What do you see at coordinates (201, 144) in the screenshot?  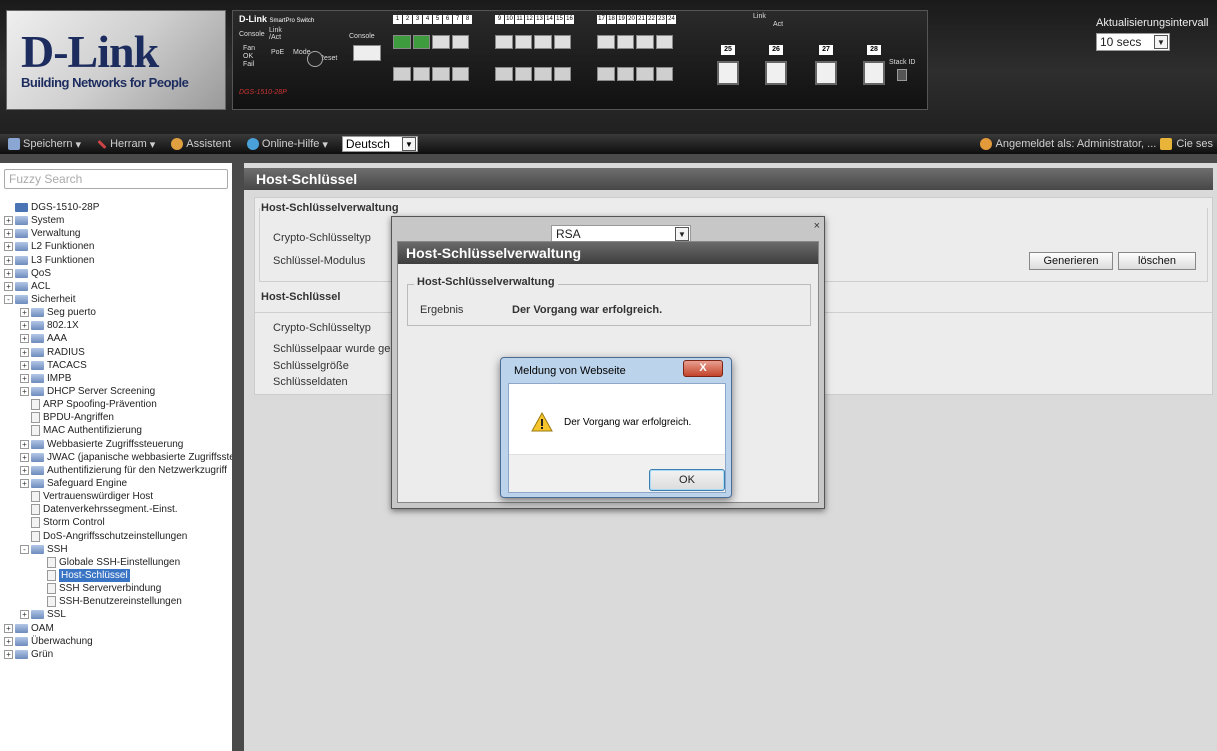 I see `wizard-button: Assistent` at bounding box center [201, 144].